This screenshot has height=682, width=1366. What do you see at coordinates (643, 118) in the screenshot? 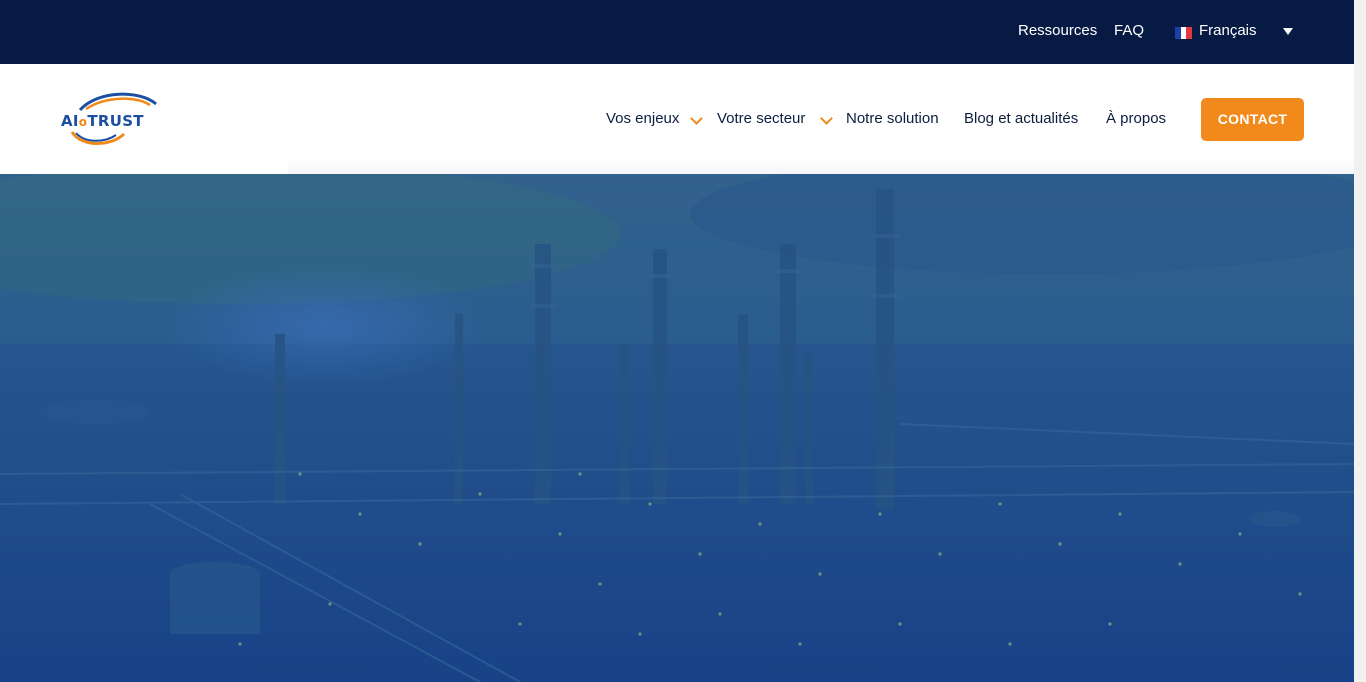
I see `nav-label: Vos enjeux` at bounding box center [643, 118].